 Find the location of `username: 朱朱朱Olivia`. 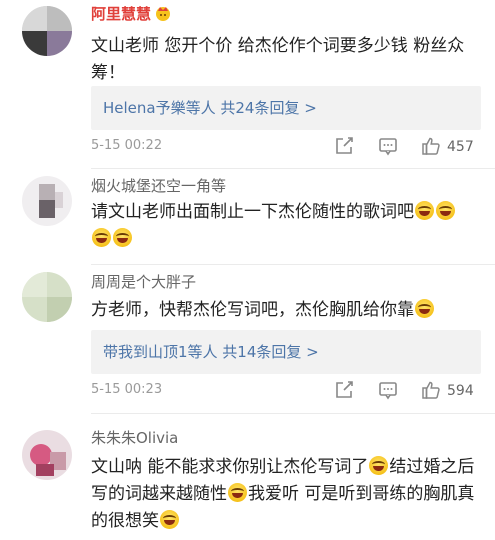

username: 朱朱朱Olivia is located at coordinates (134, 438).